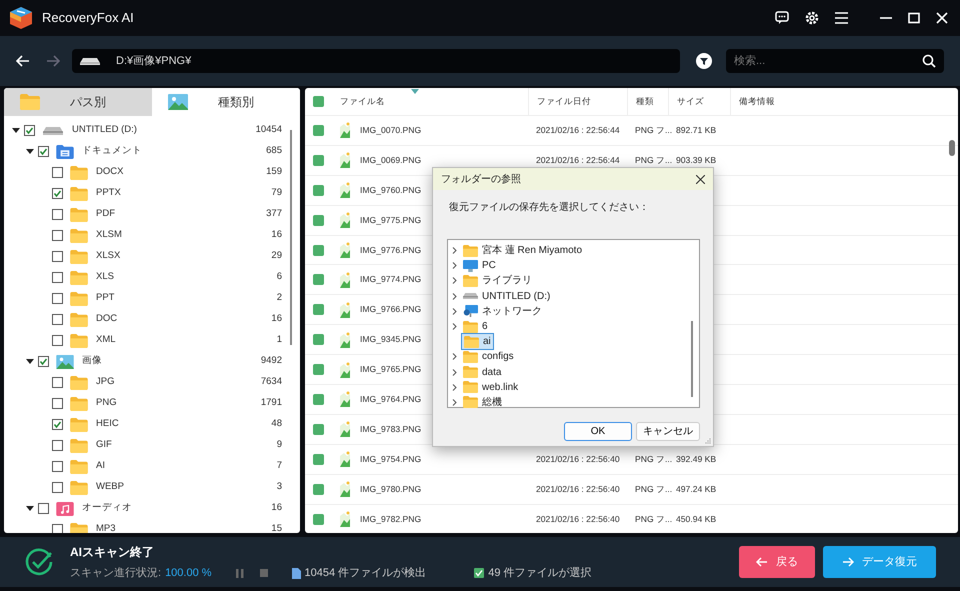 Image resolution: width=960 pixels, height=591 pixels. What do you see at coordinates (475, 326) in the screenshot?
I see `folder-item: 6` at bounding box center [475, 326].